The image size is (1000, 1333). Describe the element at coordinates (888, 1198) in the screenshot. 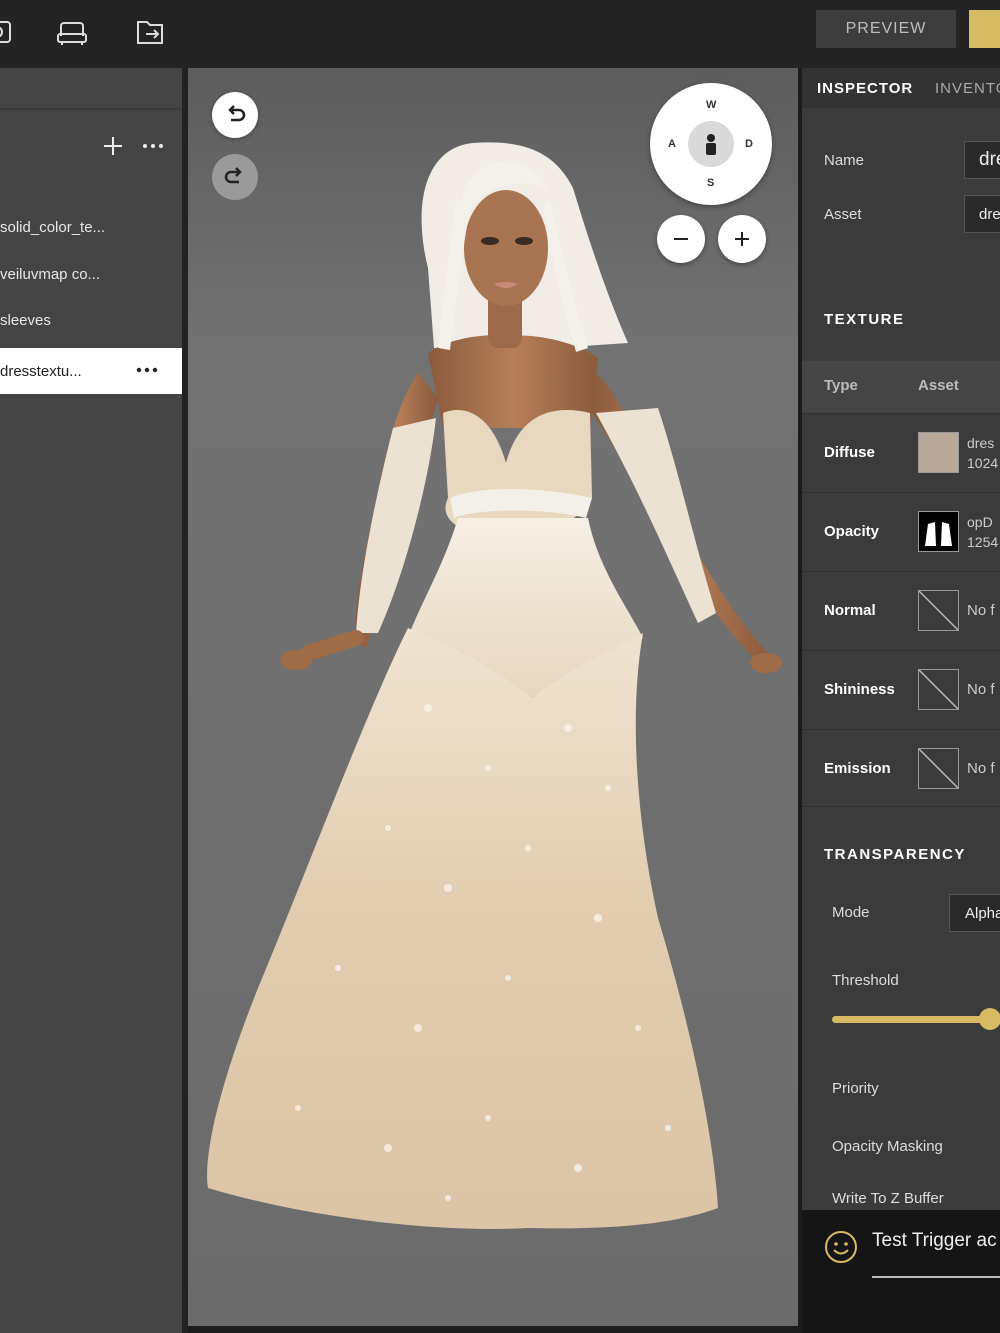

I see `write-z-buffer-label: Write To Z Buffer` at that location.